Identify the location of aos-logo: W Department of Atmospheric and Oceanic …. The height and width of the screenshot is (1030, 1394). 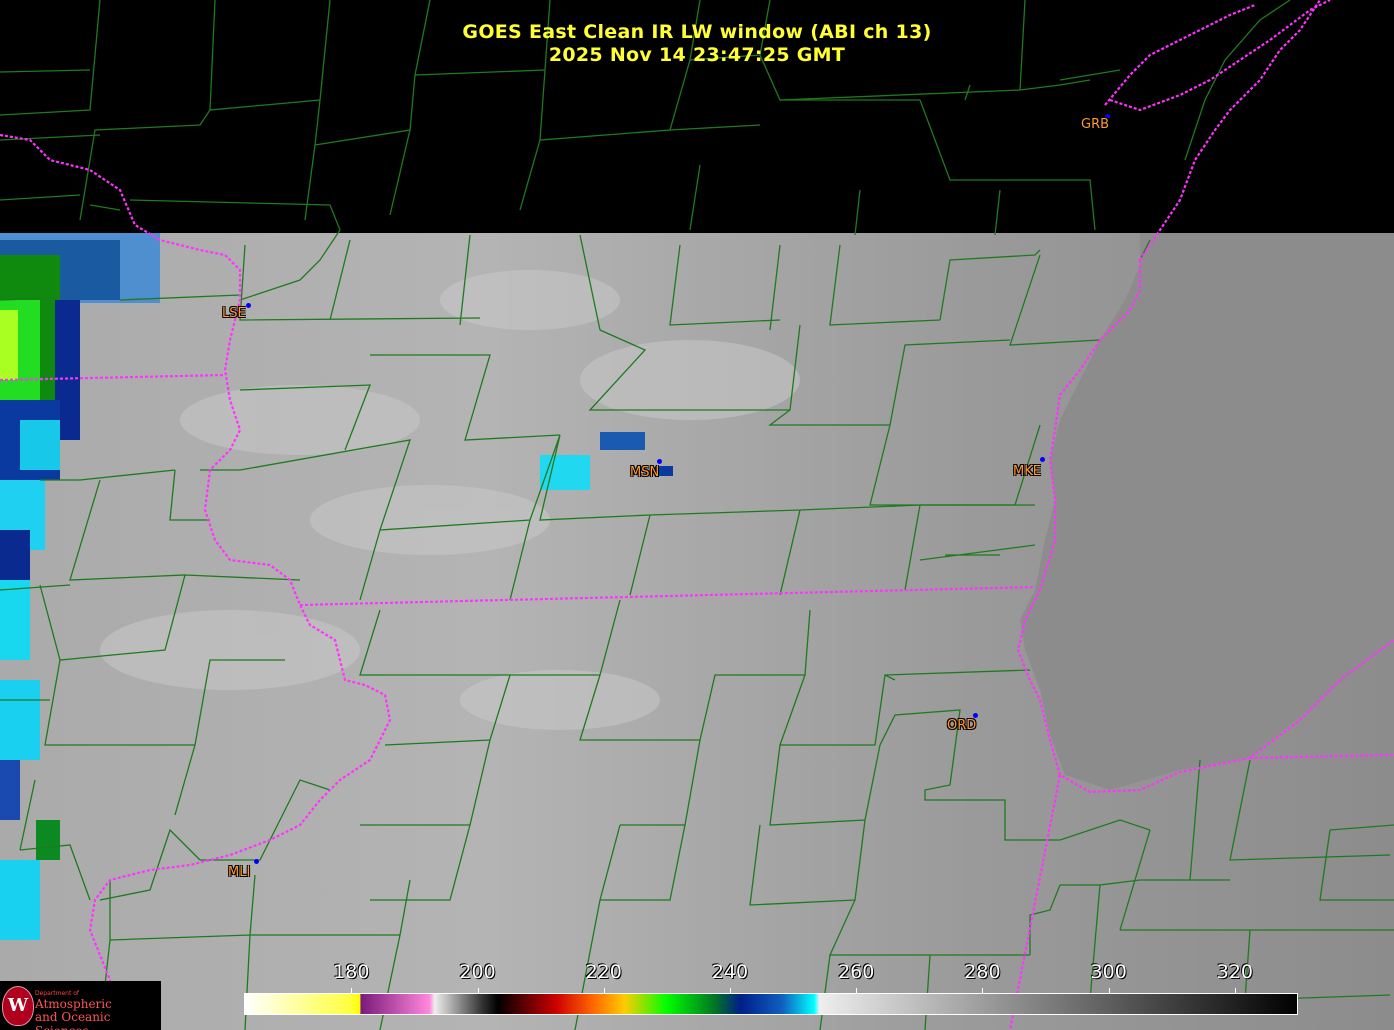
(80, 1005).